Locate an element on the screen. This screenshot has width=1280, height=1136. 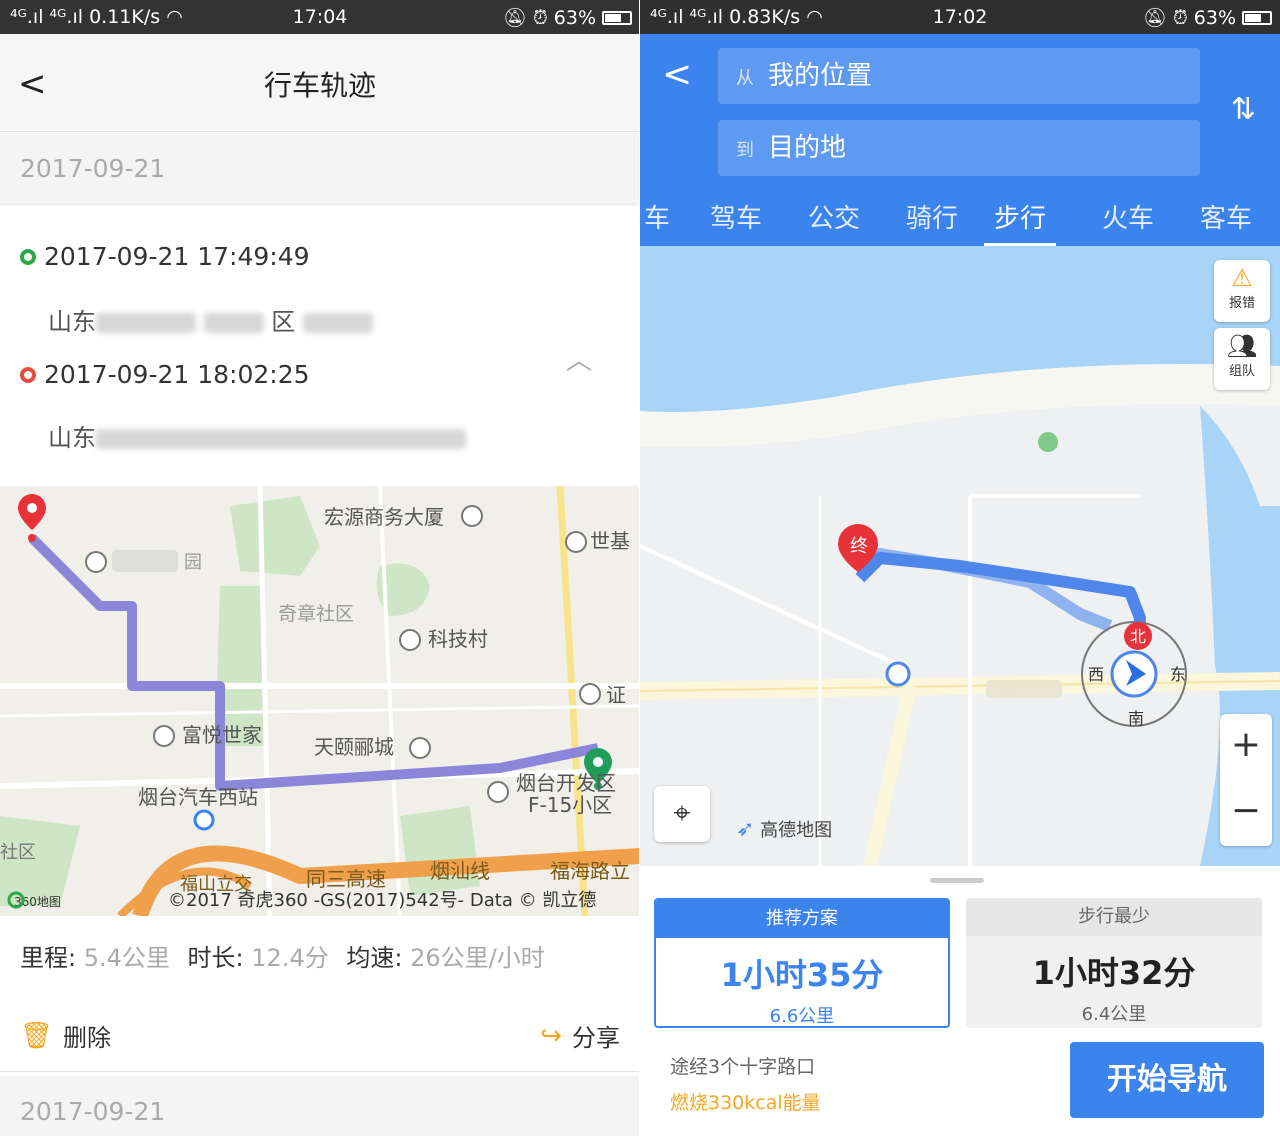
plan-least-walking: 步行最少 1小时32分 6.4公里 is located at coordinates (1114, 963).